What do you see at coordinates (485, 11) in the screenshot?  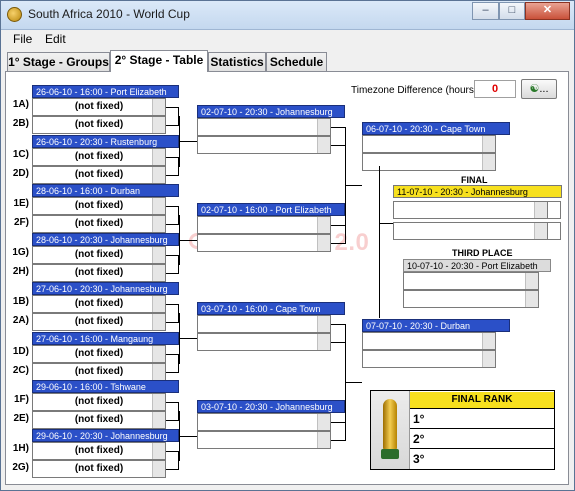 I see `minimize-button: –` at bounding box center [485, 11].